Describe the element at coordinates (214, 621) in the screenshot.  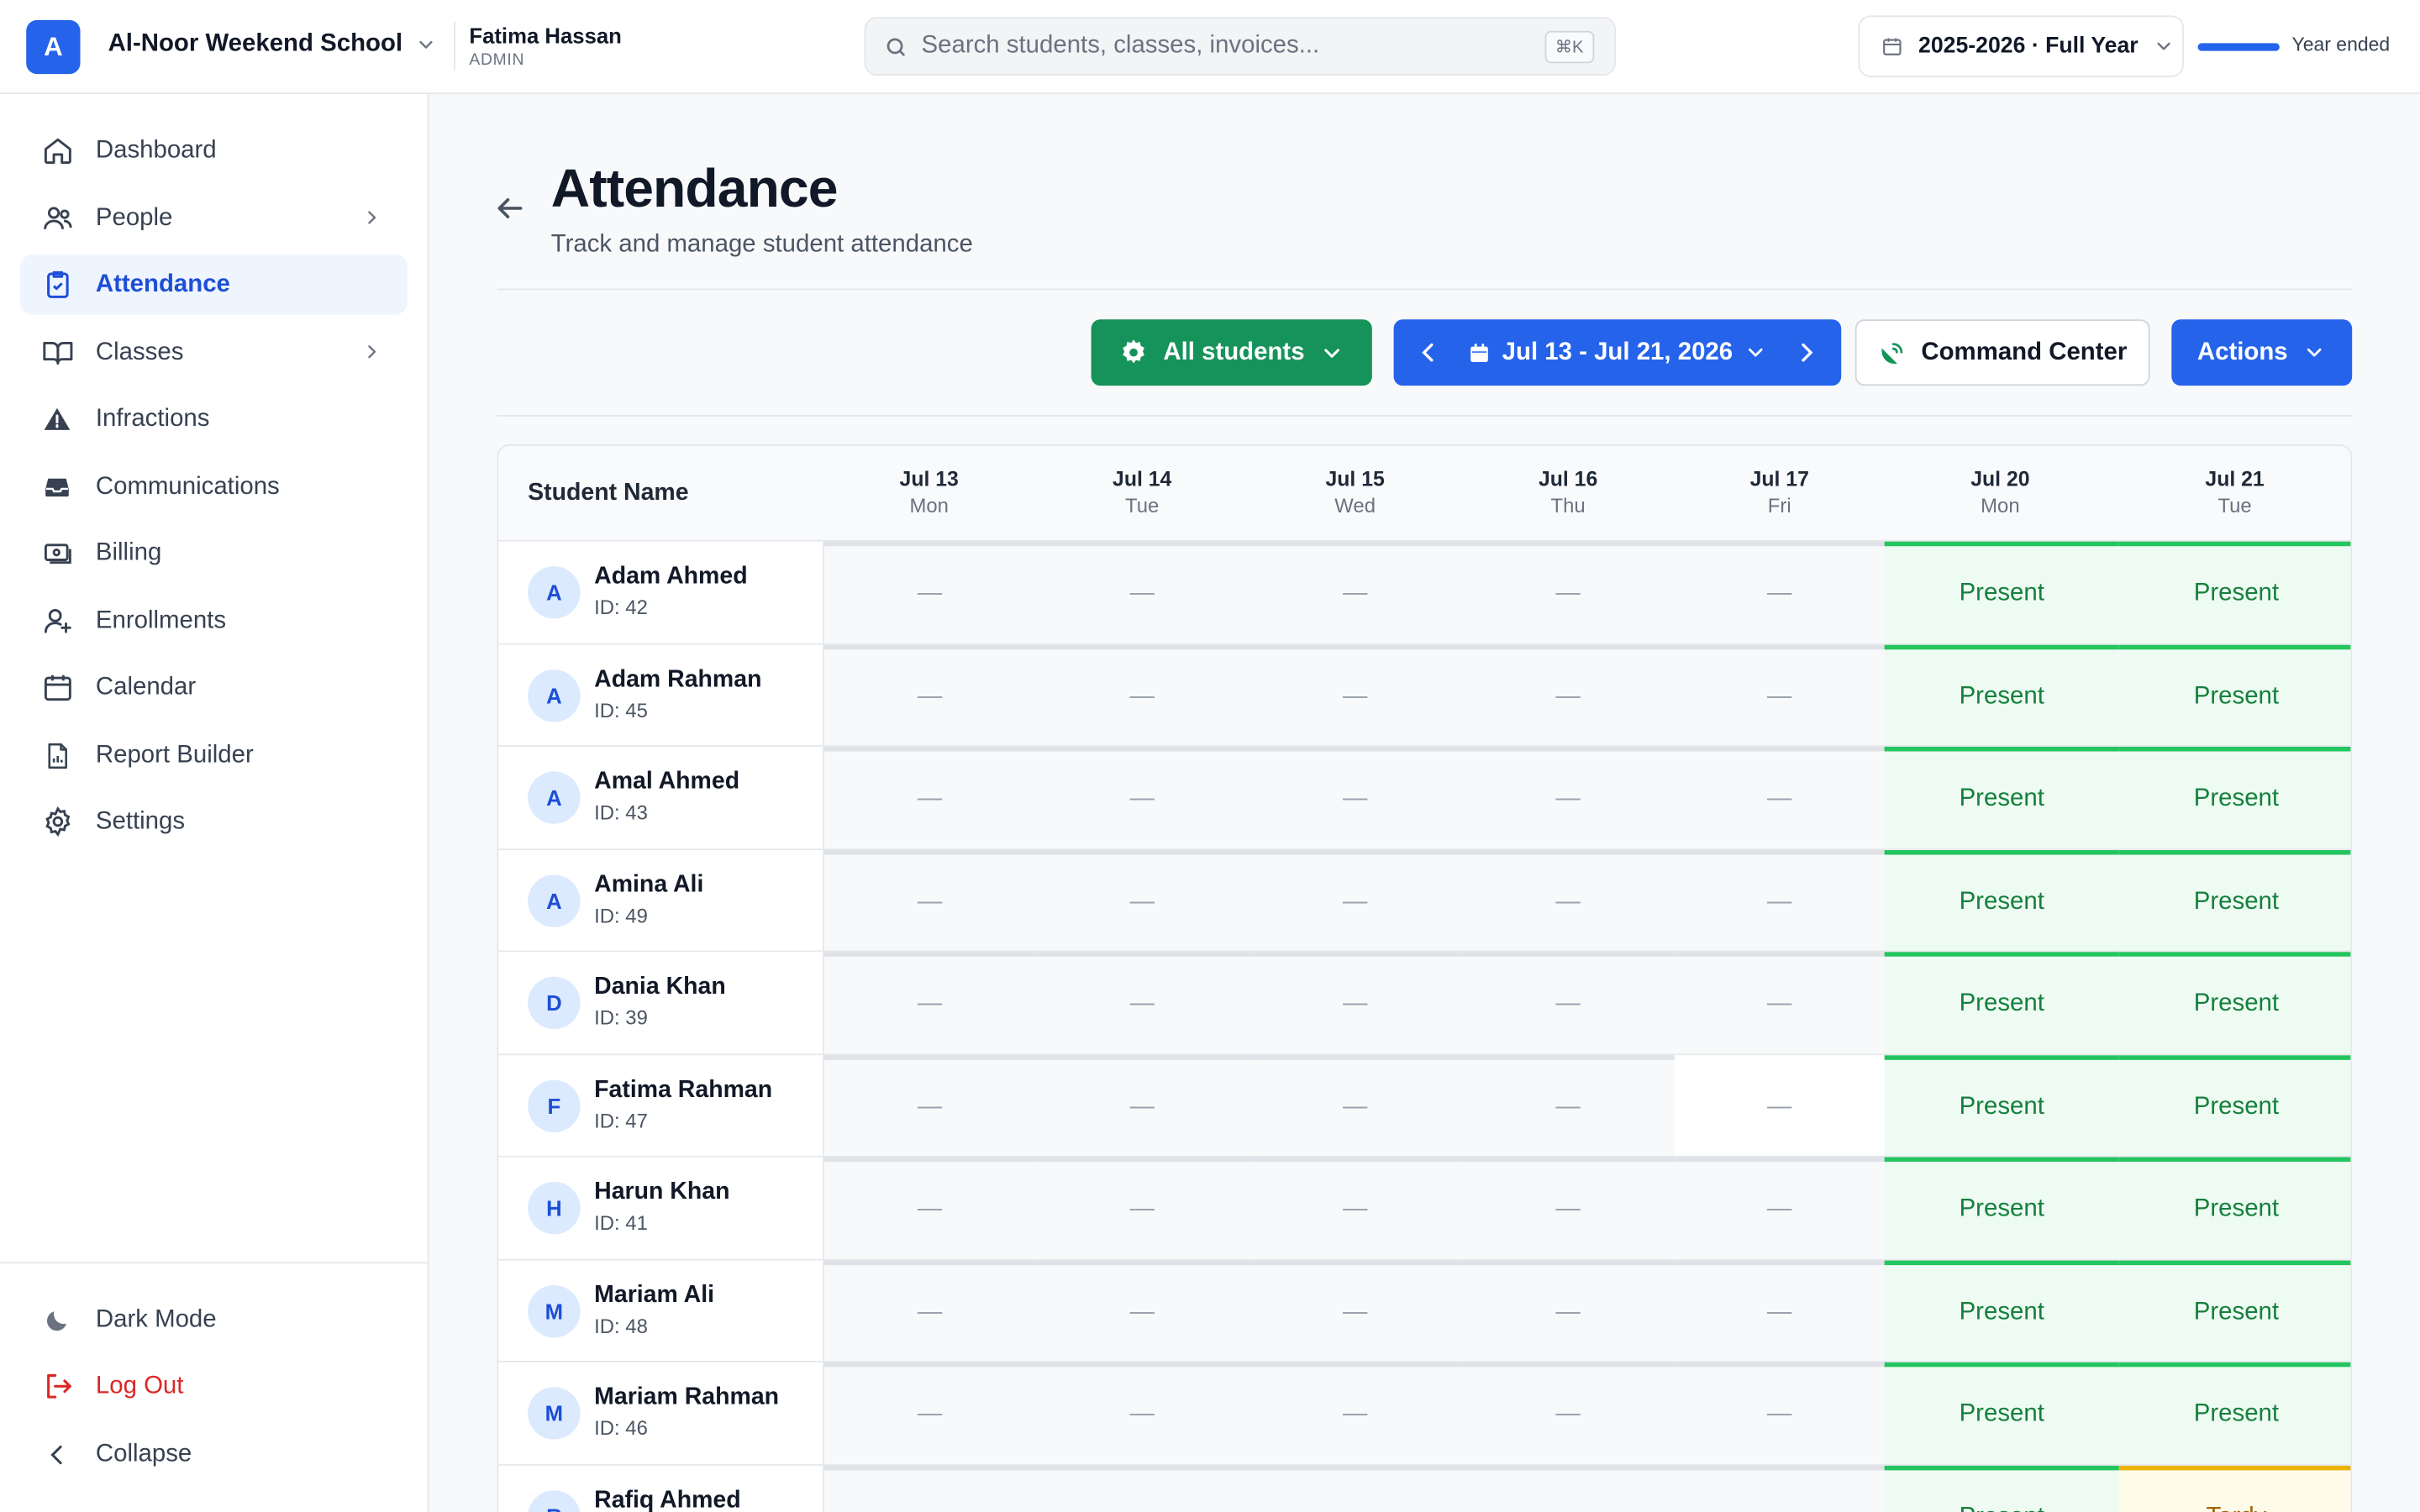
I see `sidebar-item-enrollments: Enrollments` at that location.